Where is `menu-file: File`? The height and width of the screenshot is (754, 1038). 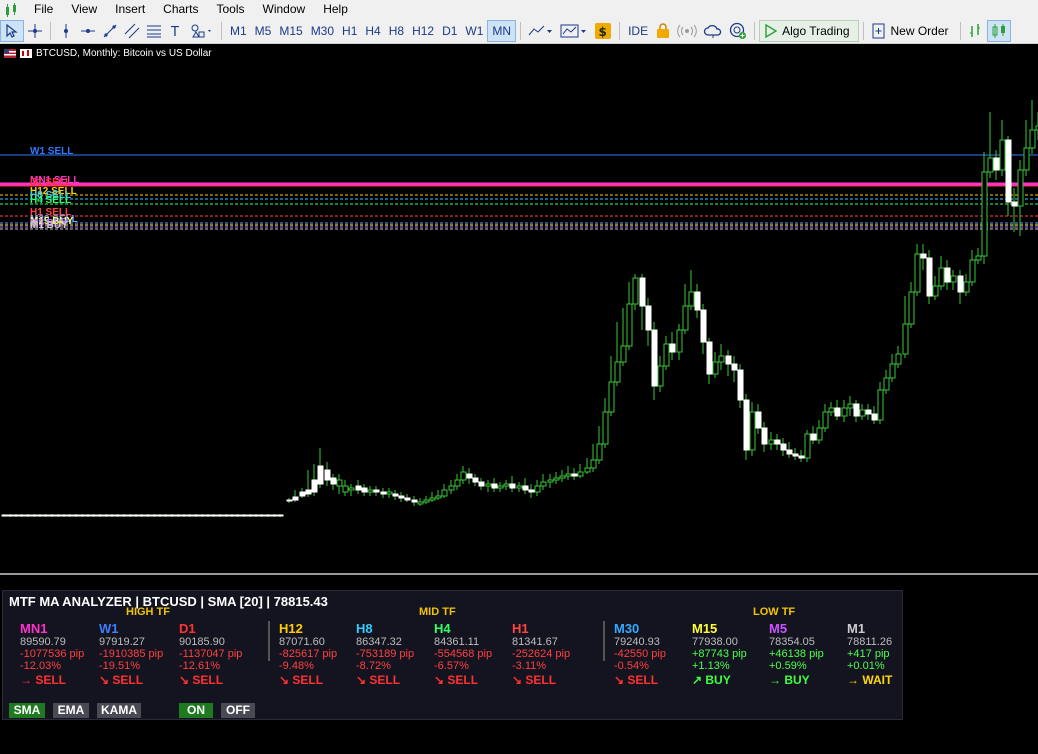 menu-file: File is located at coordinates (44, 9).